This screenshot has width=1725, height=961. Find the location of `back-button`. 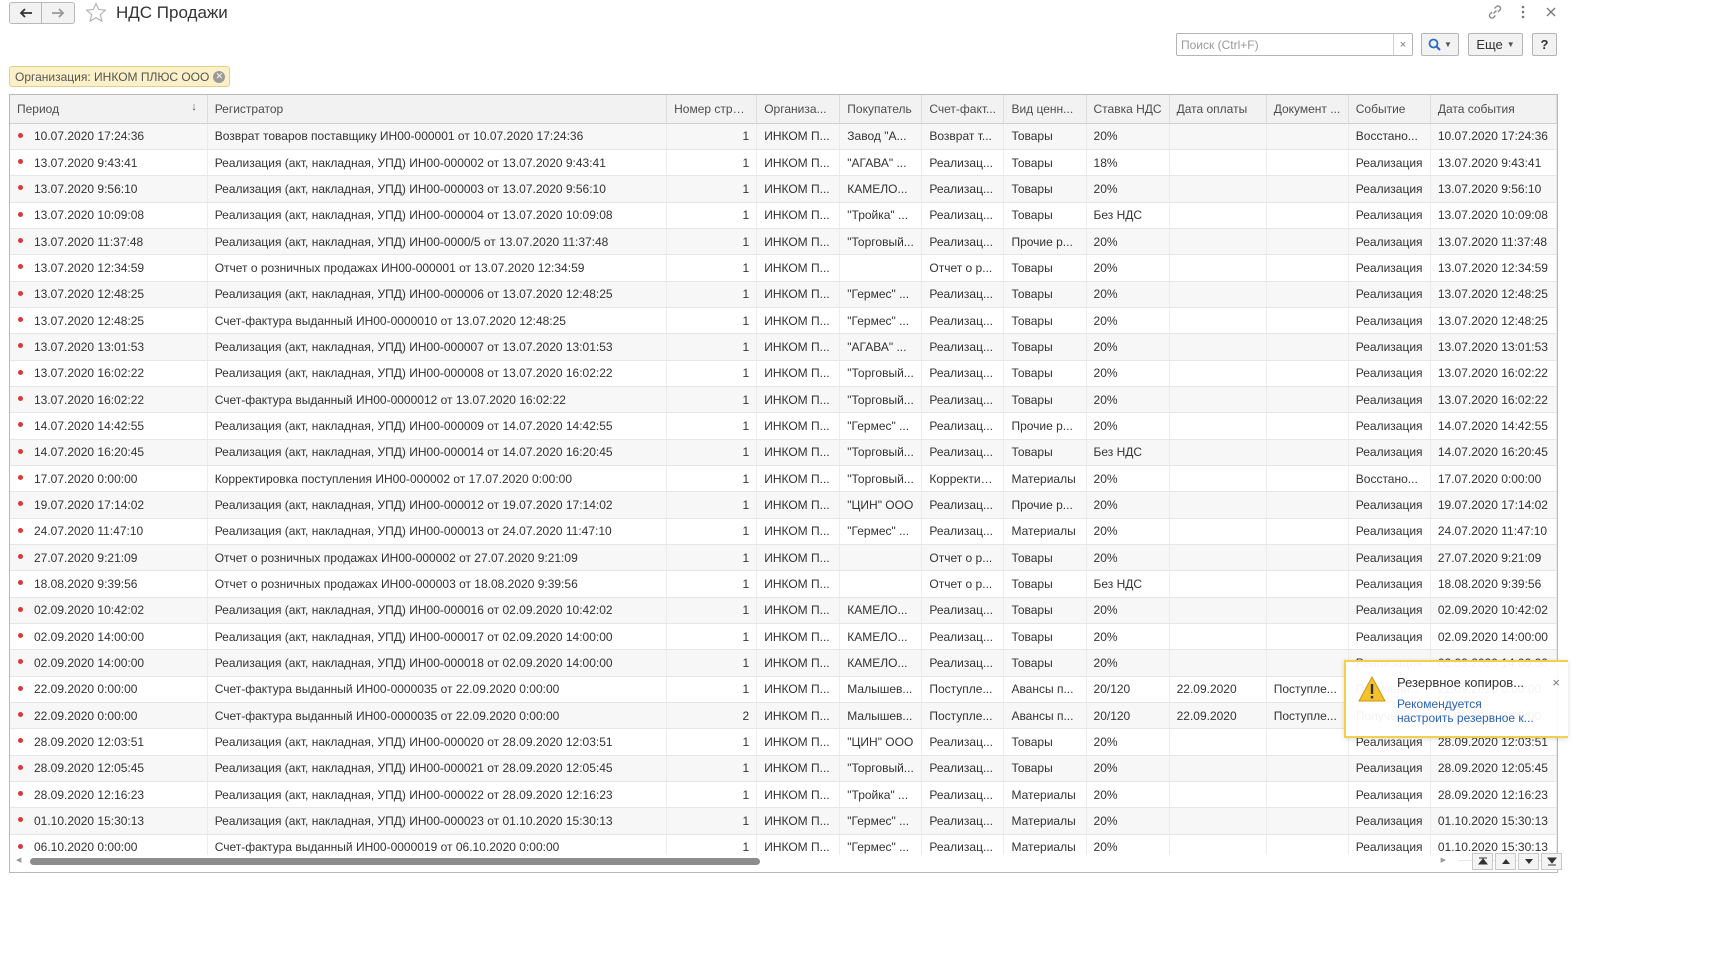

back-button is located at coordinates (25, 13).